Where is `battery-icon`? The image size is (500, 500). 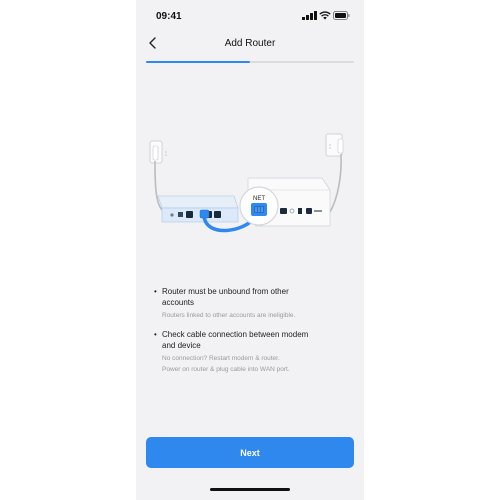
battery-icon is located at coordinates (341, 15).